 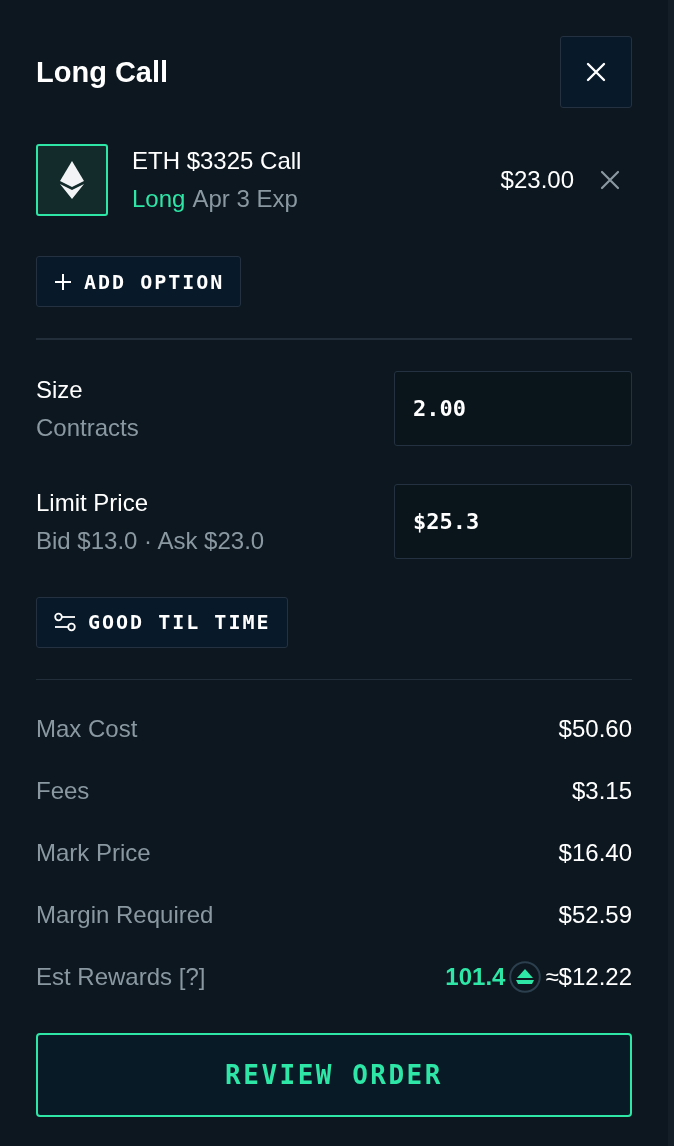 I want to click on reward-points: 101.4, so click(x=475, y=977).